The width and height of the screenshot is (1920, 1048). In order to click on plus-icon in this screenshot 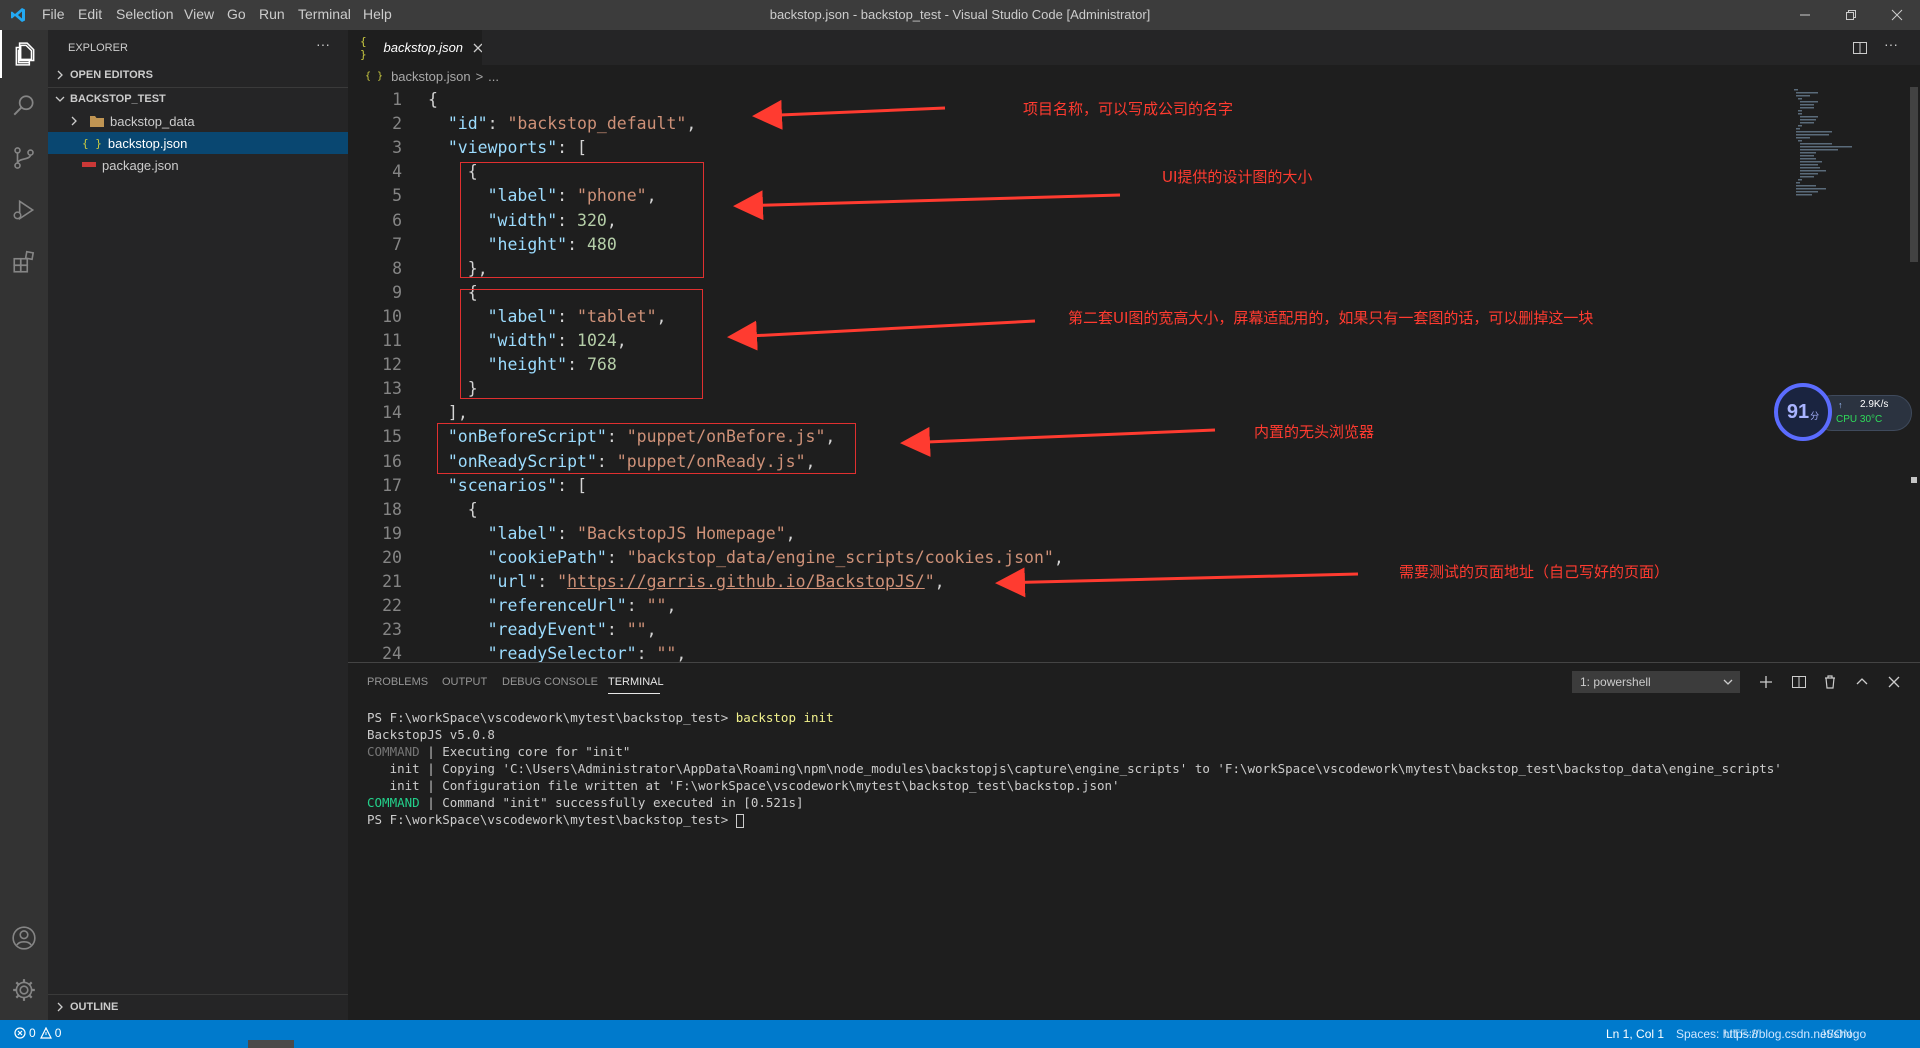, I will do `click(1766, 682)`.